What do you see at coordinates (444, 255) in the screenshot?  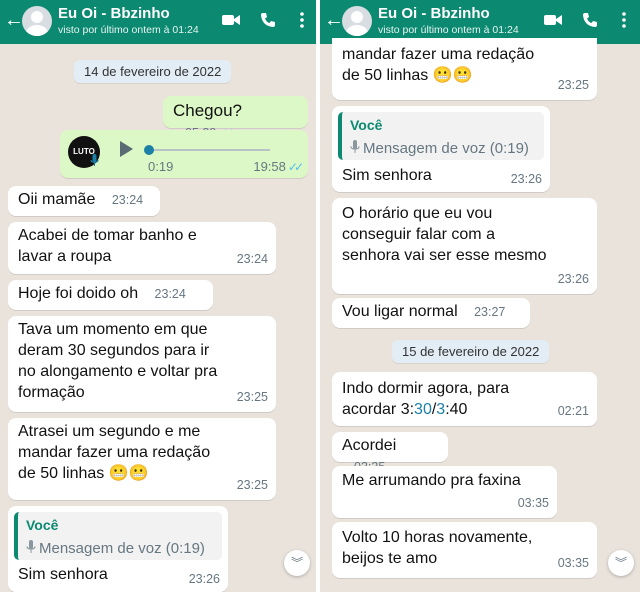 I see `message-text-line: senhora vai ser esse mesmo` at bounding box center [444, 255].